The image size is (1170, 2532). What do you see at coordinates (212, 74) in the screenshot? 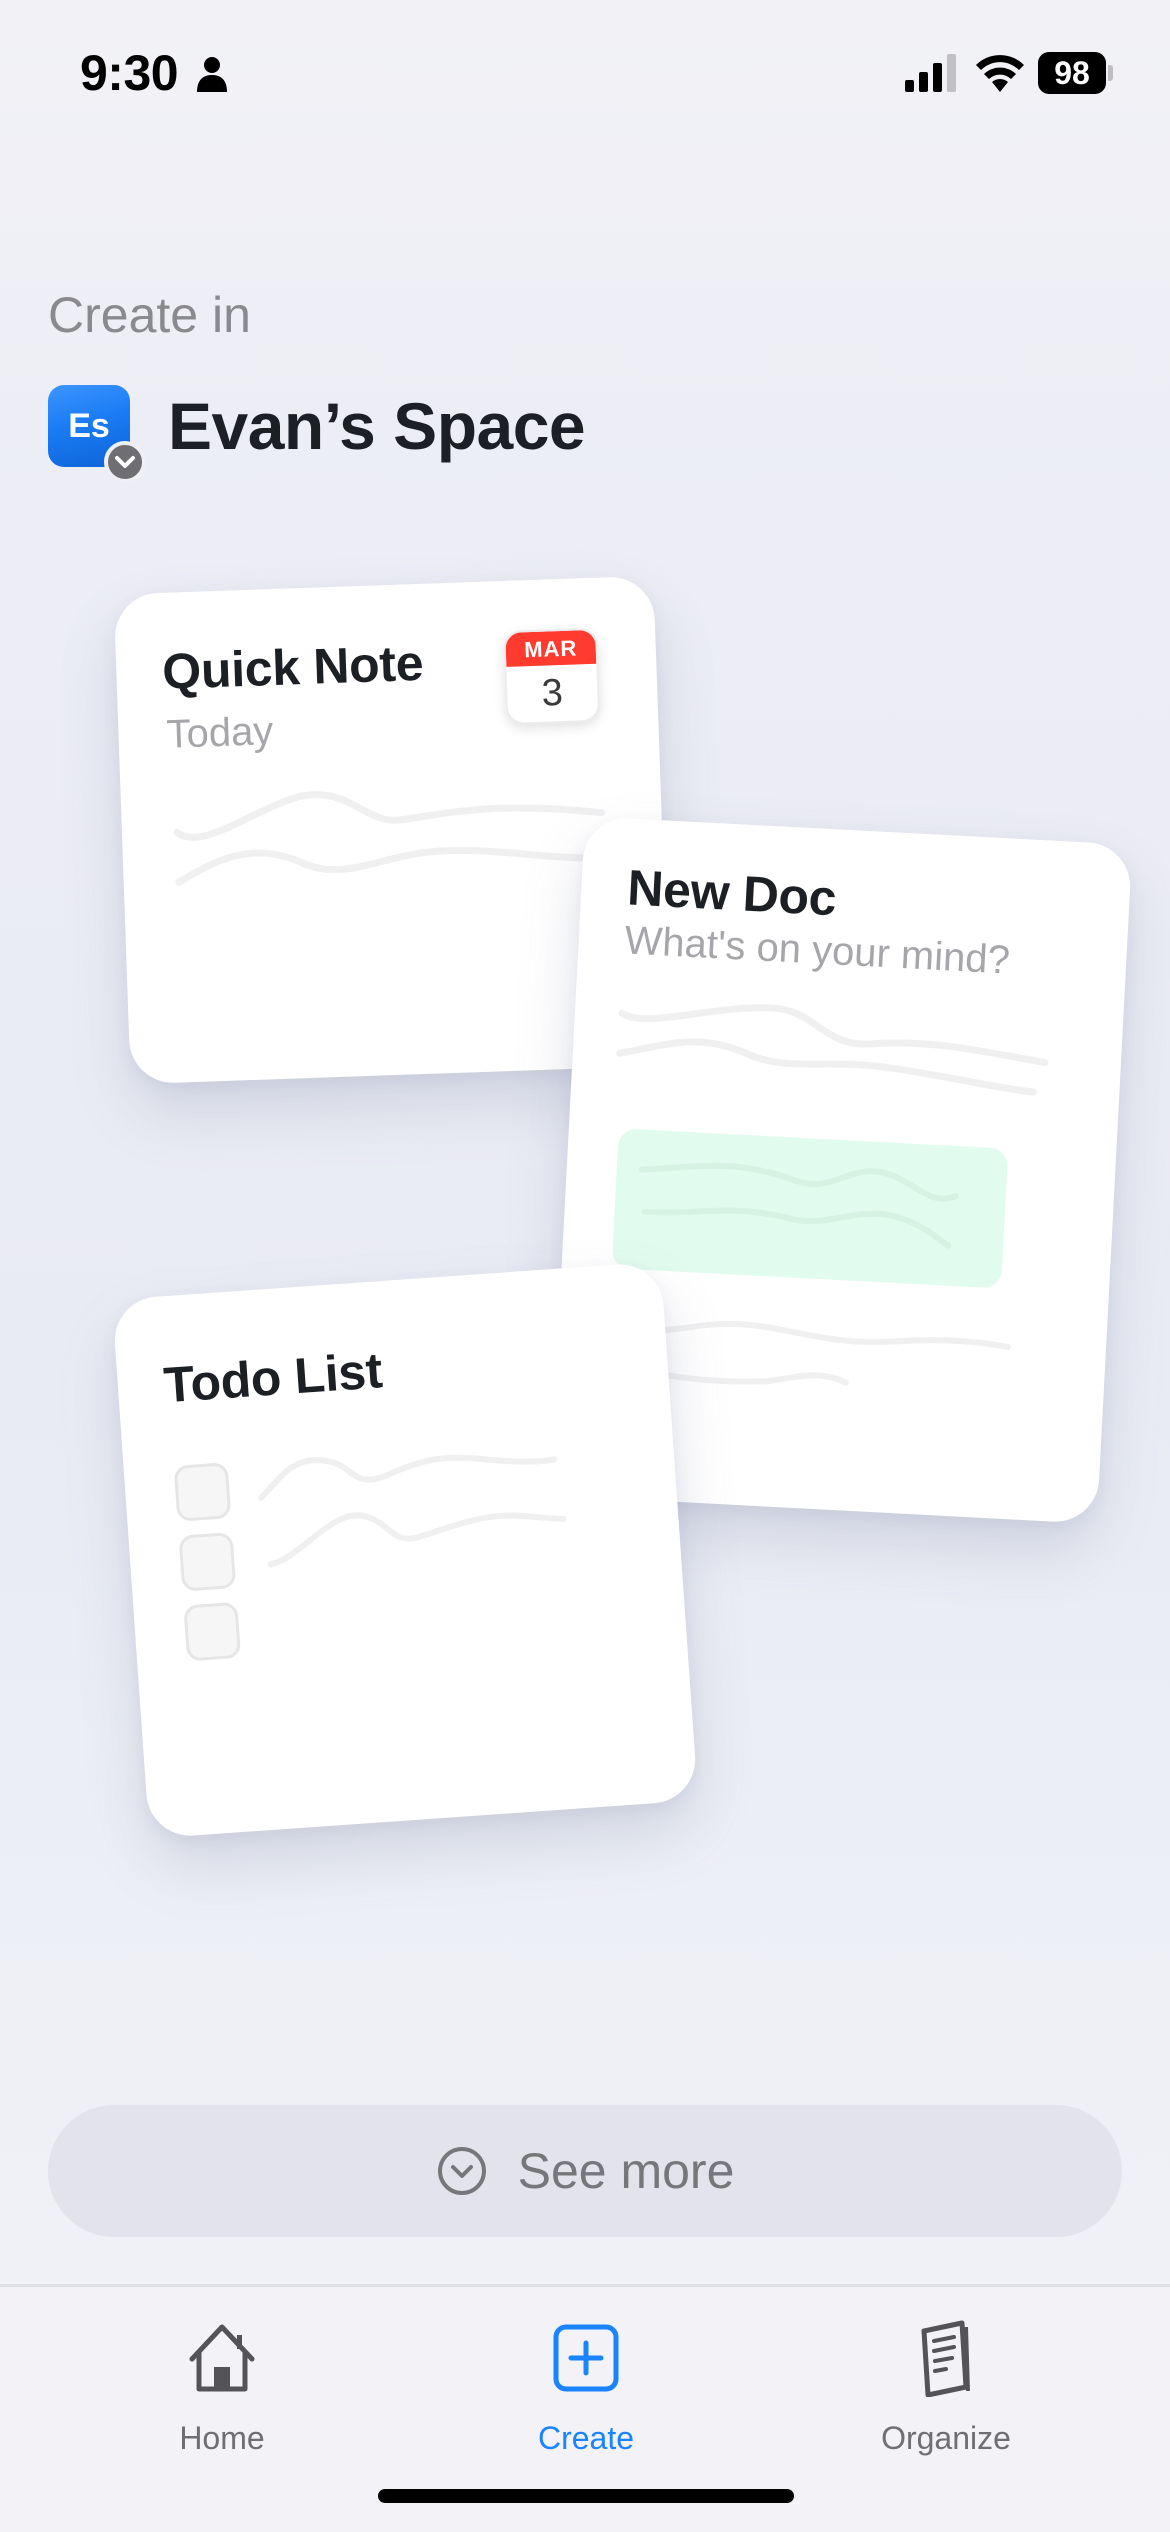
I see `person-icon` at bounding box center [212, 74].